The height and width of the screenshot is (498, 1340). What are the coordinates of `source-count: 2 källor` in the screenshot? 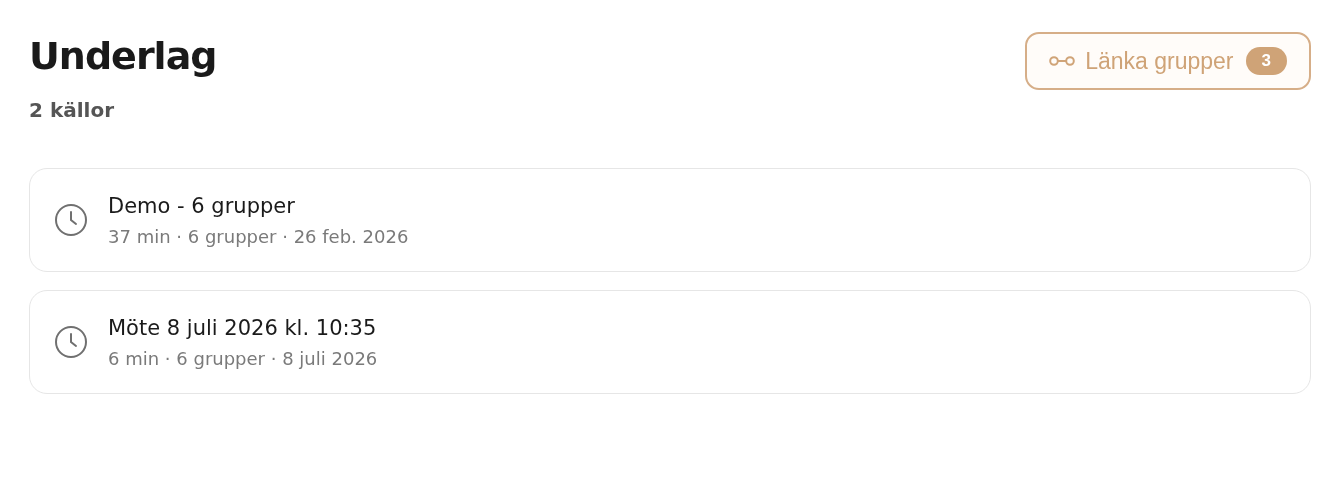 It's located at (72, 110).